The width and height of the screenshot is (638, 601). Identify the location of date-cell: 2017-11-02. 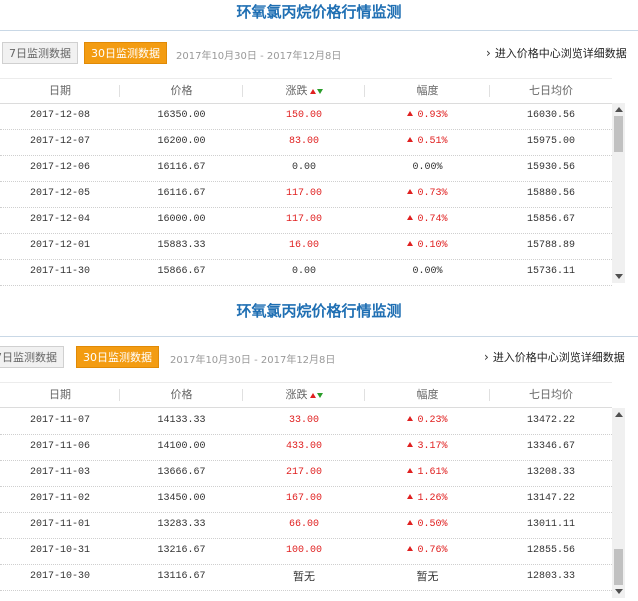
(59, 498).